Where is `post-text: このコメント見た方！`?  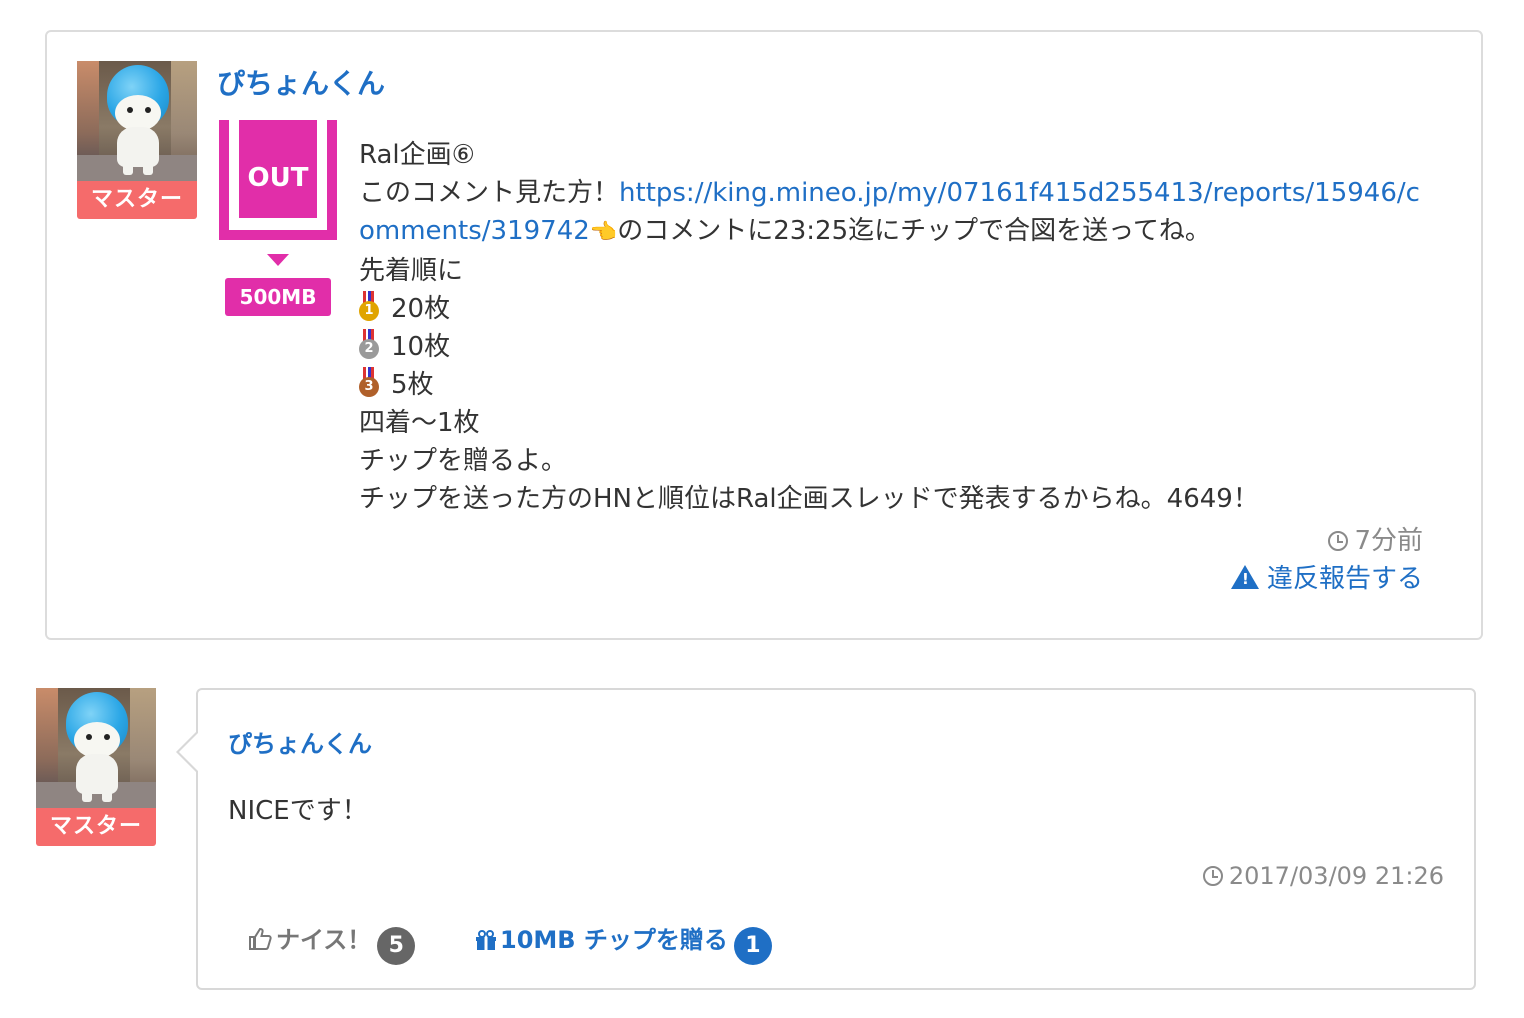
post-text: このコメント見た方！ is located at coordinates (489, 193).